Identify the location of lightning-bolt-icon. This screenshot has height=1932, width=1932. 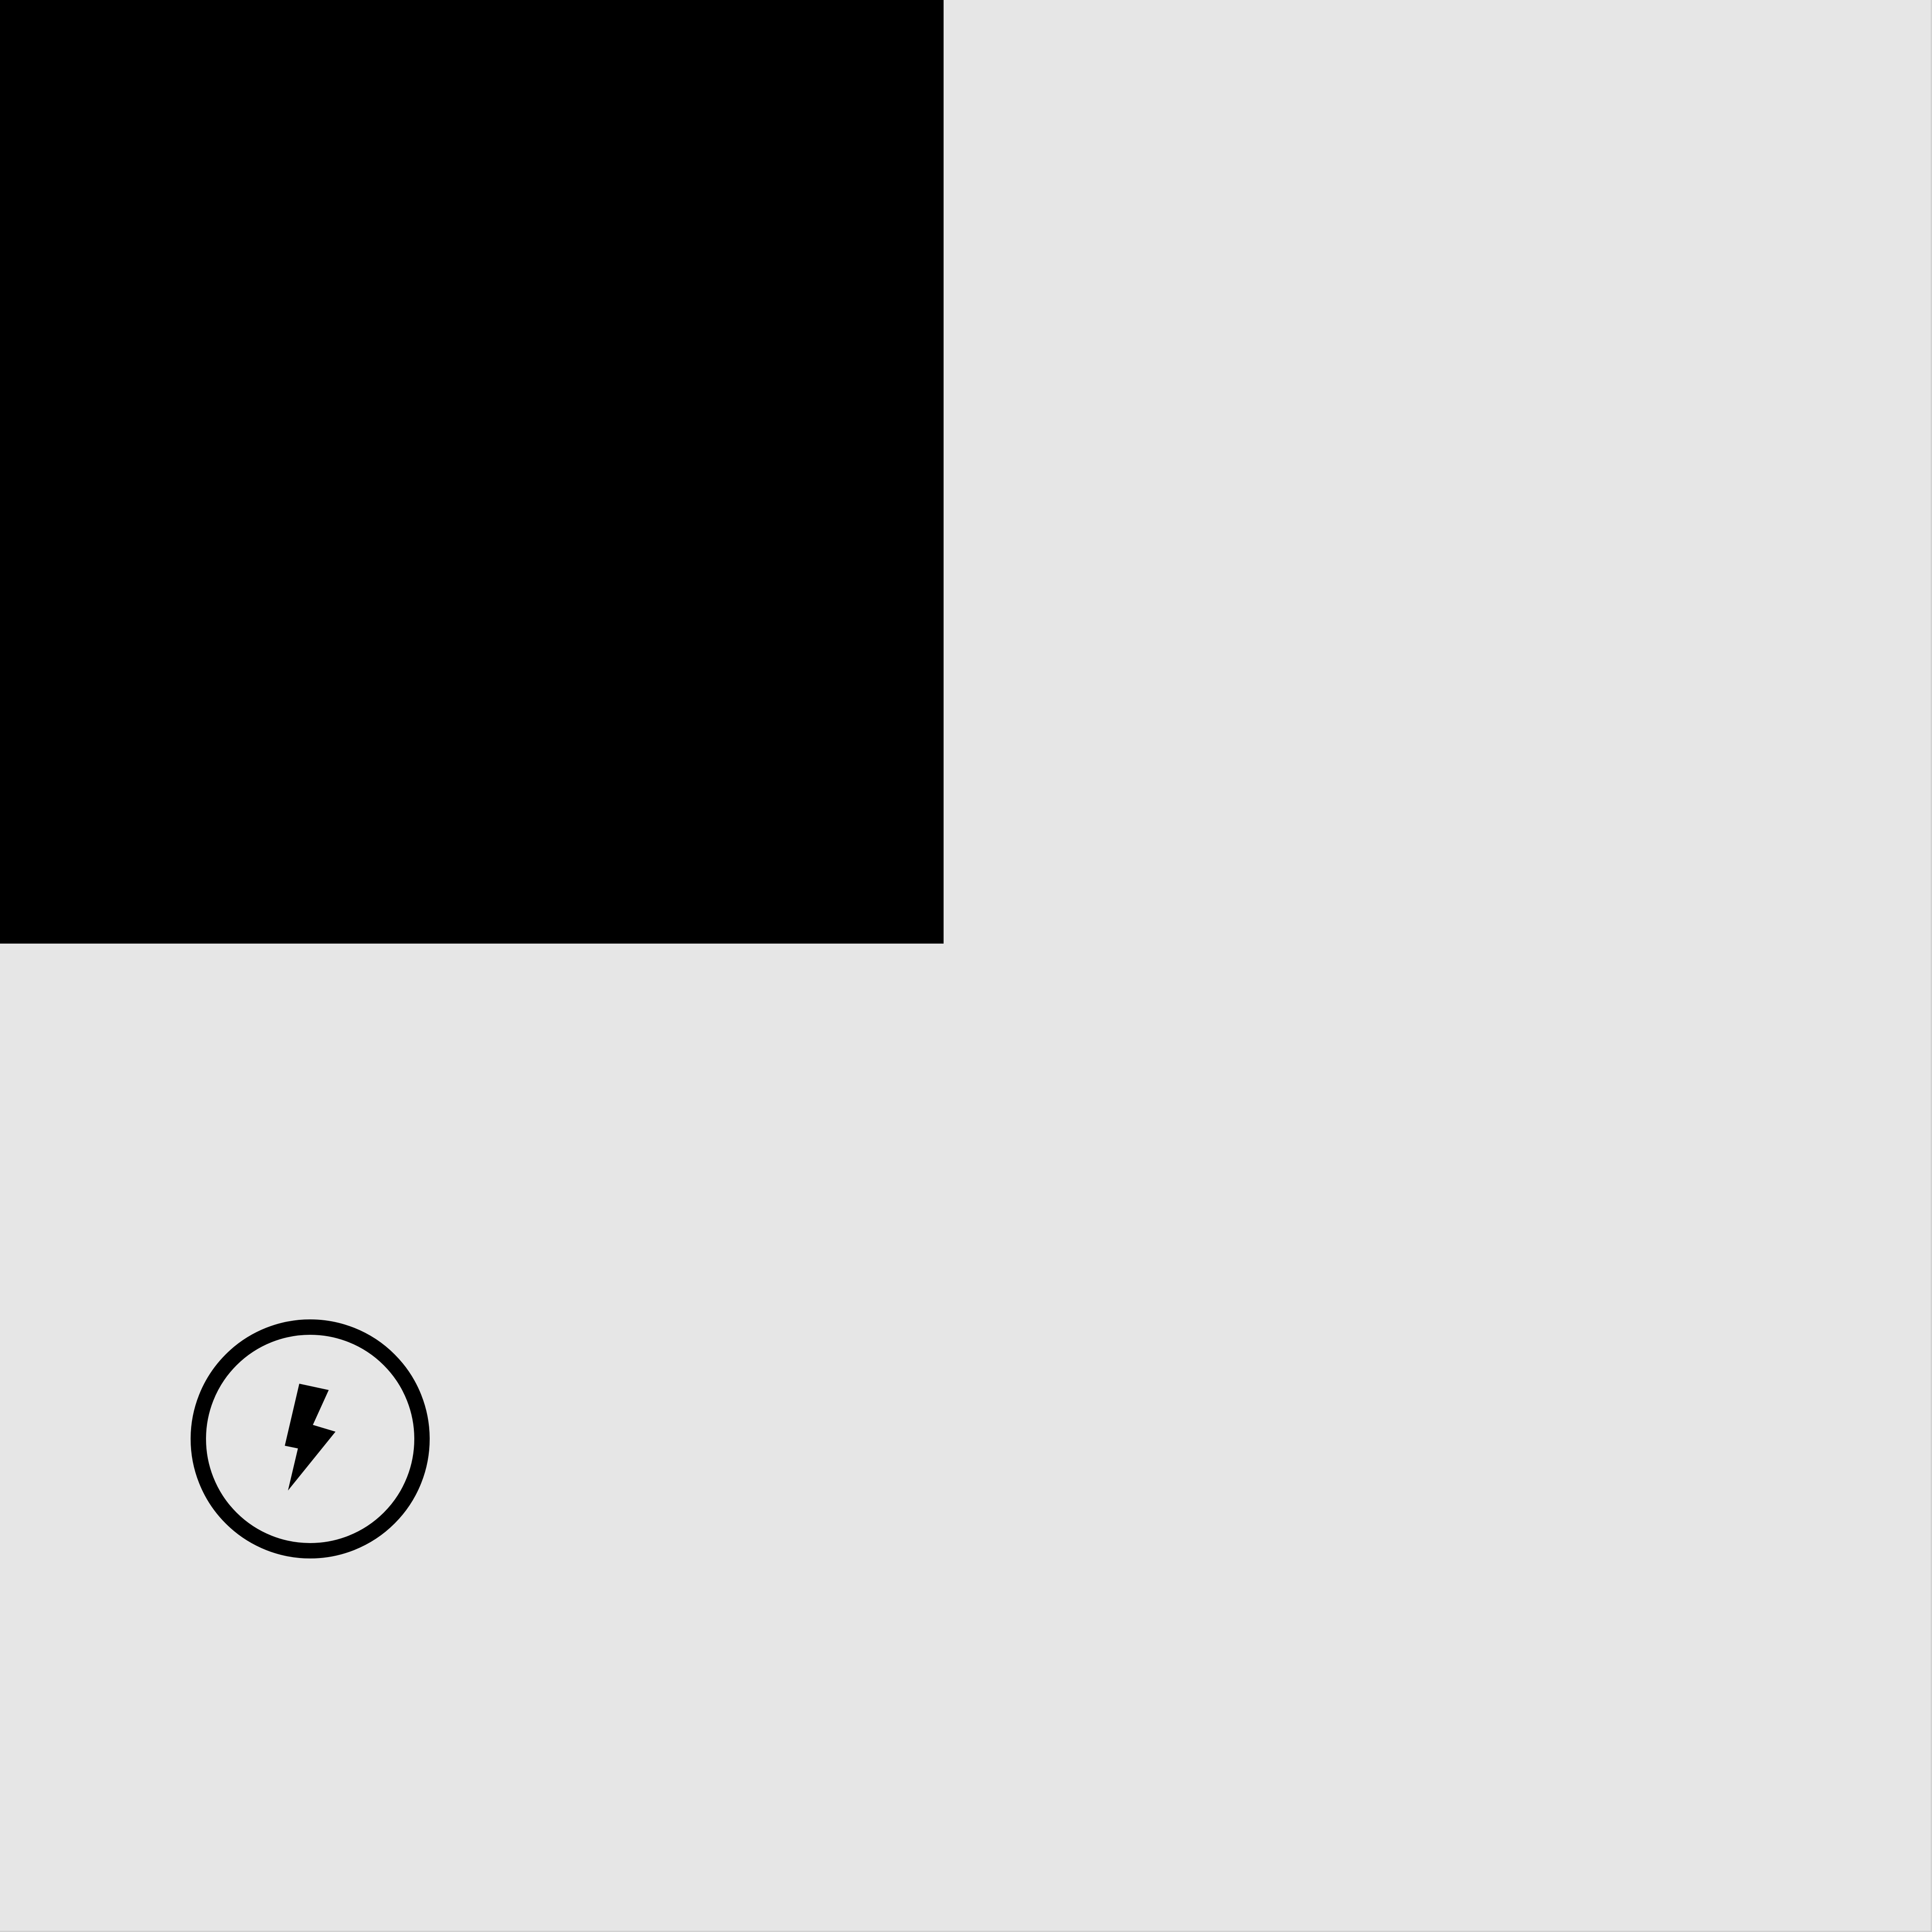
(310, 1438).